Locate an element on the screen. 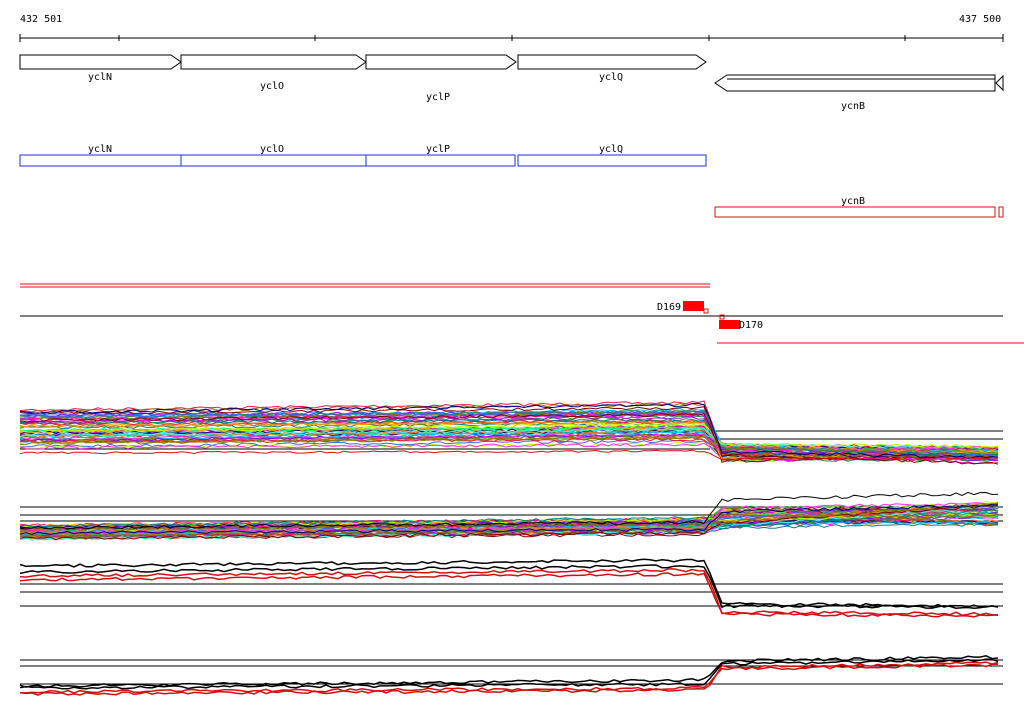 Image resolution: width=1024 pixels, height=714 pixels. cds-box-yclO is located at coordinates (273, 160).